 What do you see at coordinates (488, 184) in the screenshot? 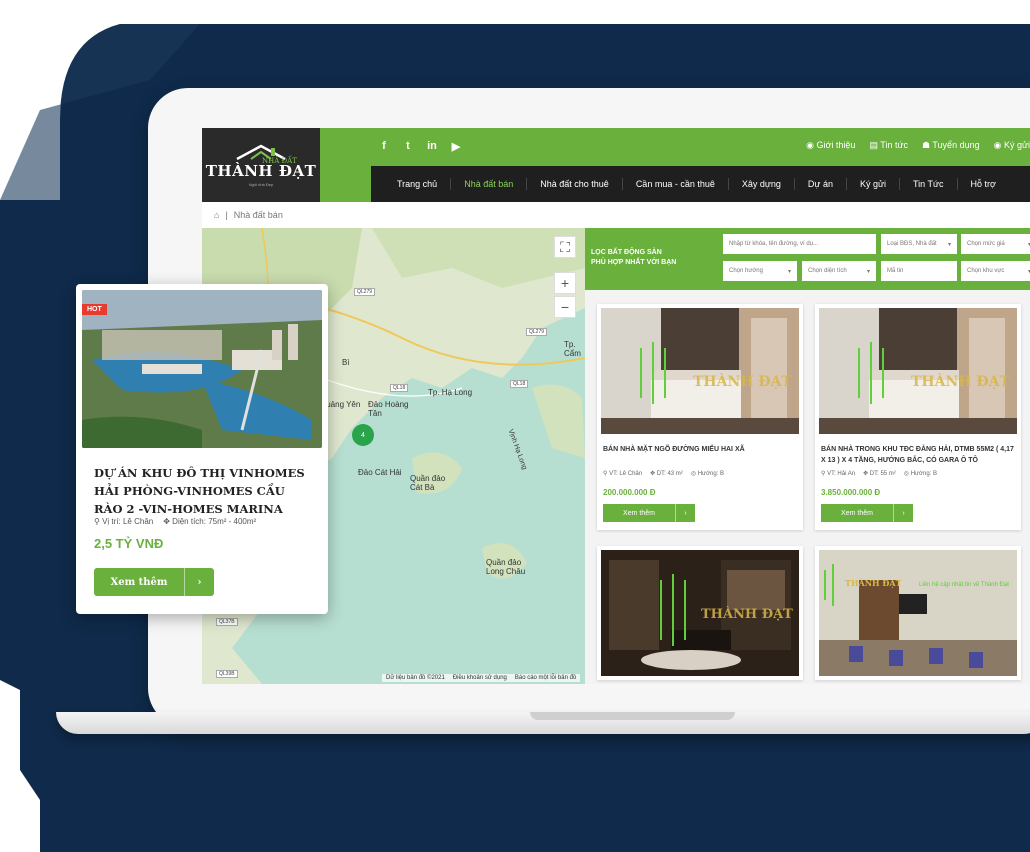
I see `nav-item-sale: Nhà đất bán` at bounding box center [488, 184].